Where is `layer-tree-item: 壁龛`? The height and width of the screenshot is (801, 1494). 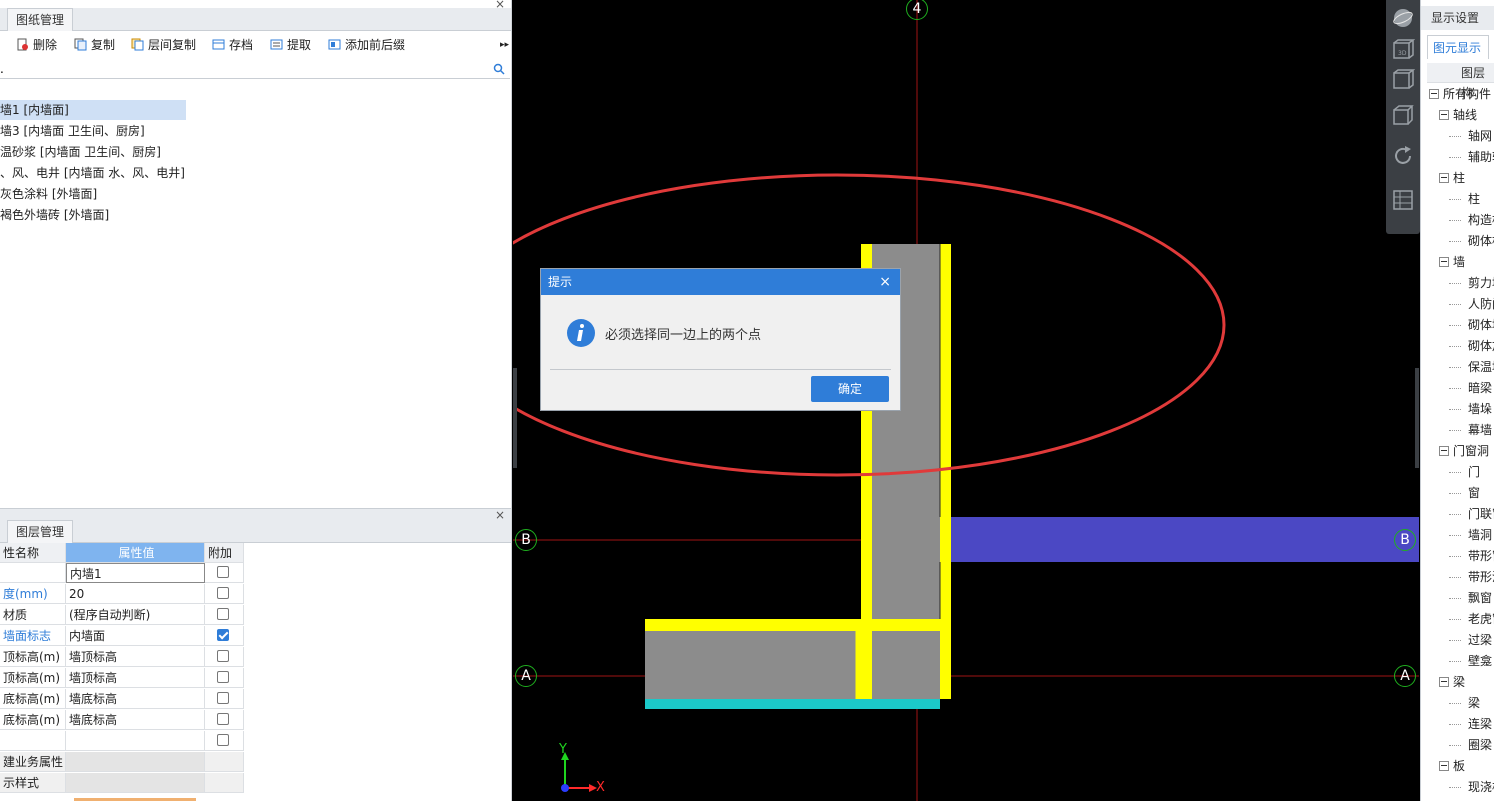 layer-tree-item: 壁龛 is located at coordinates (1480, 661).